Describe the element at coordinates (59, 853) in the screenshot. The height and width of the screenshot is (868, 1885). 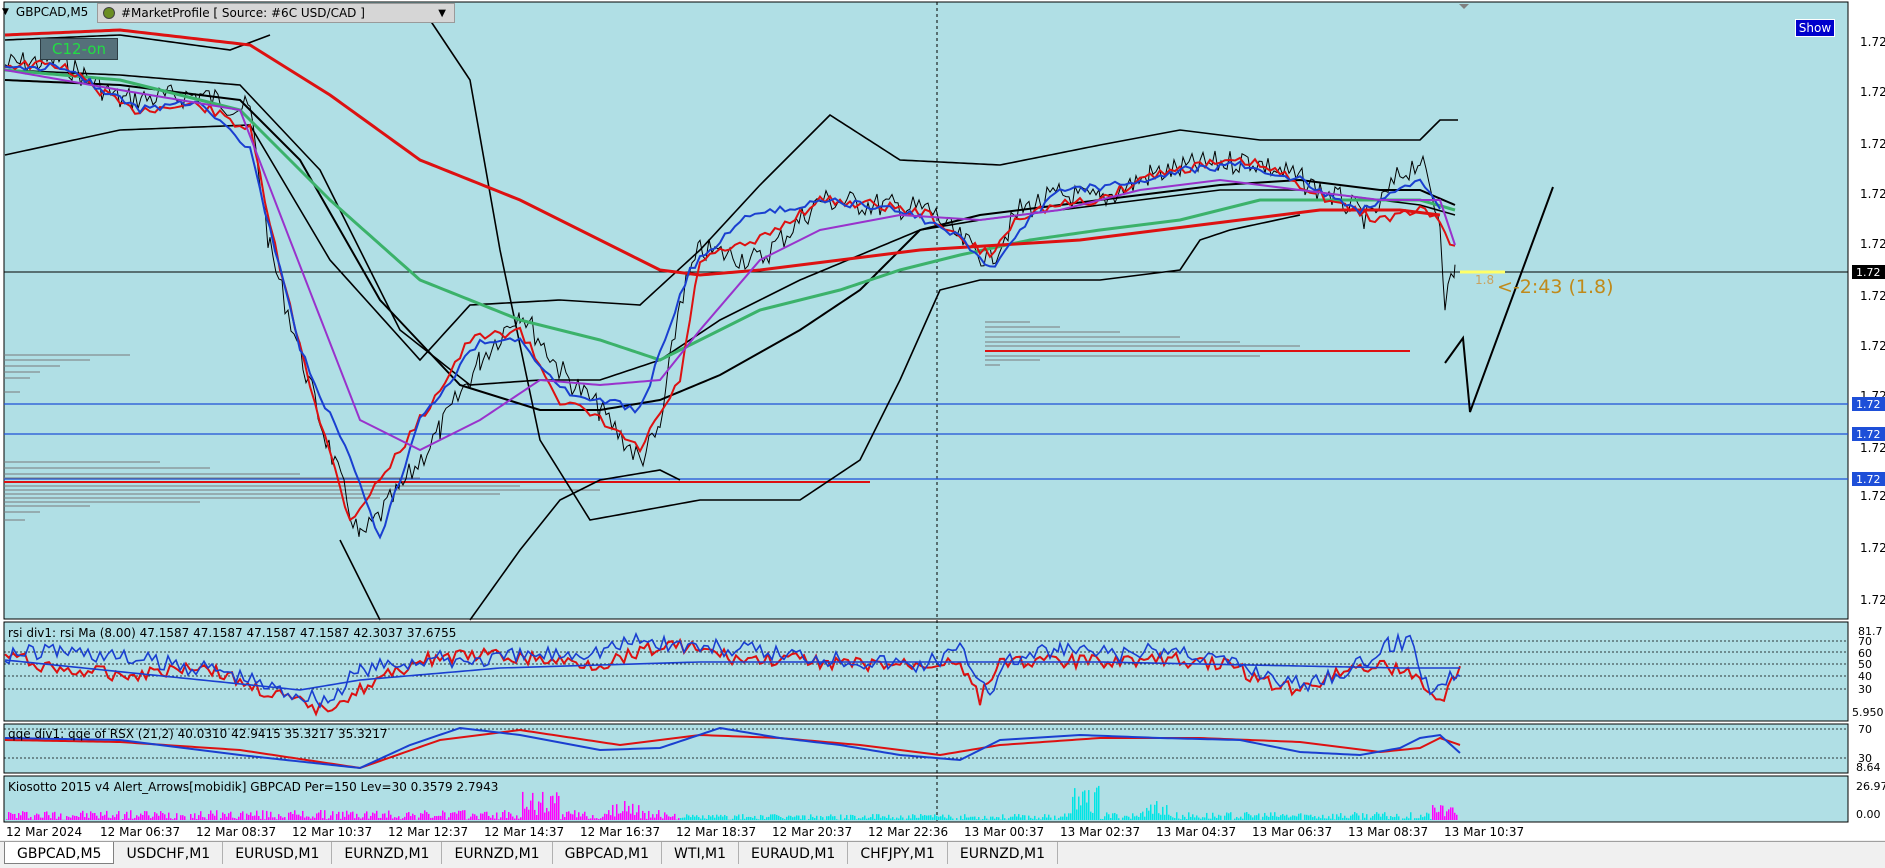
I see `tab-gbpcad-m5: GBPCAD,M5` at that location.